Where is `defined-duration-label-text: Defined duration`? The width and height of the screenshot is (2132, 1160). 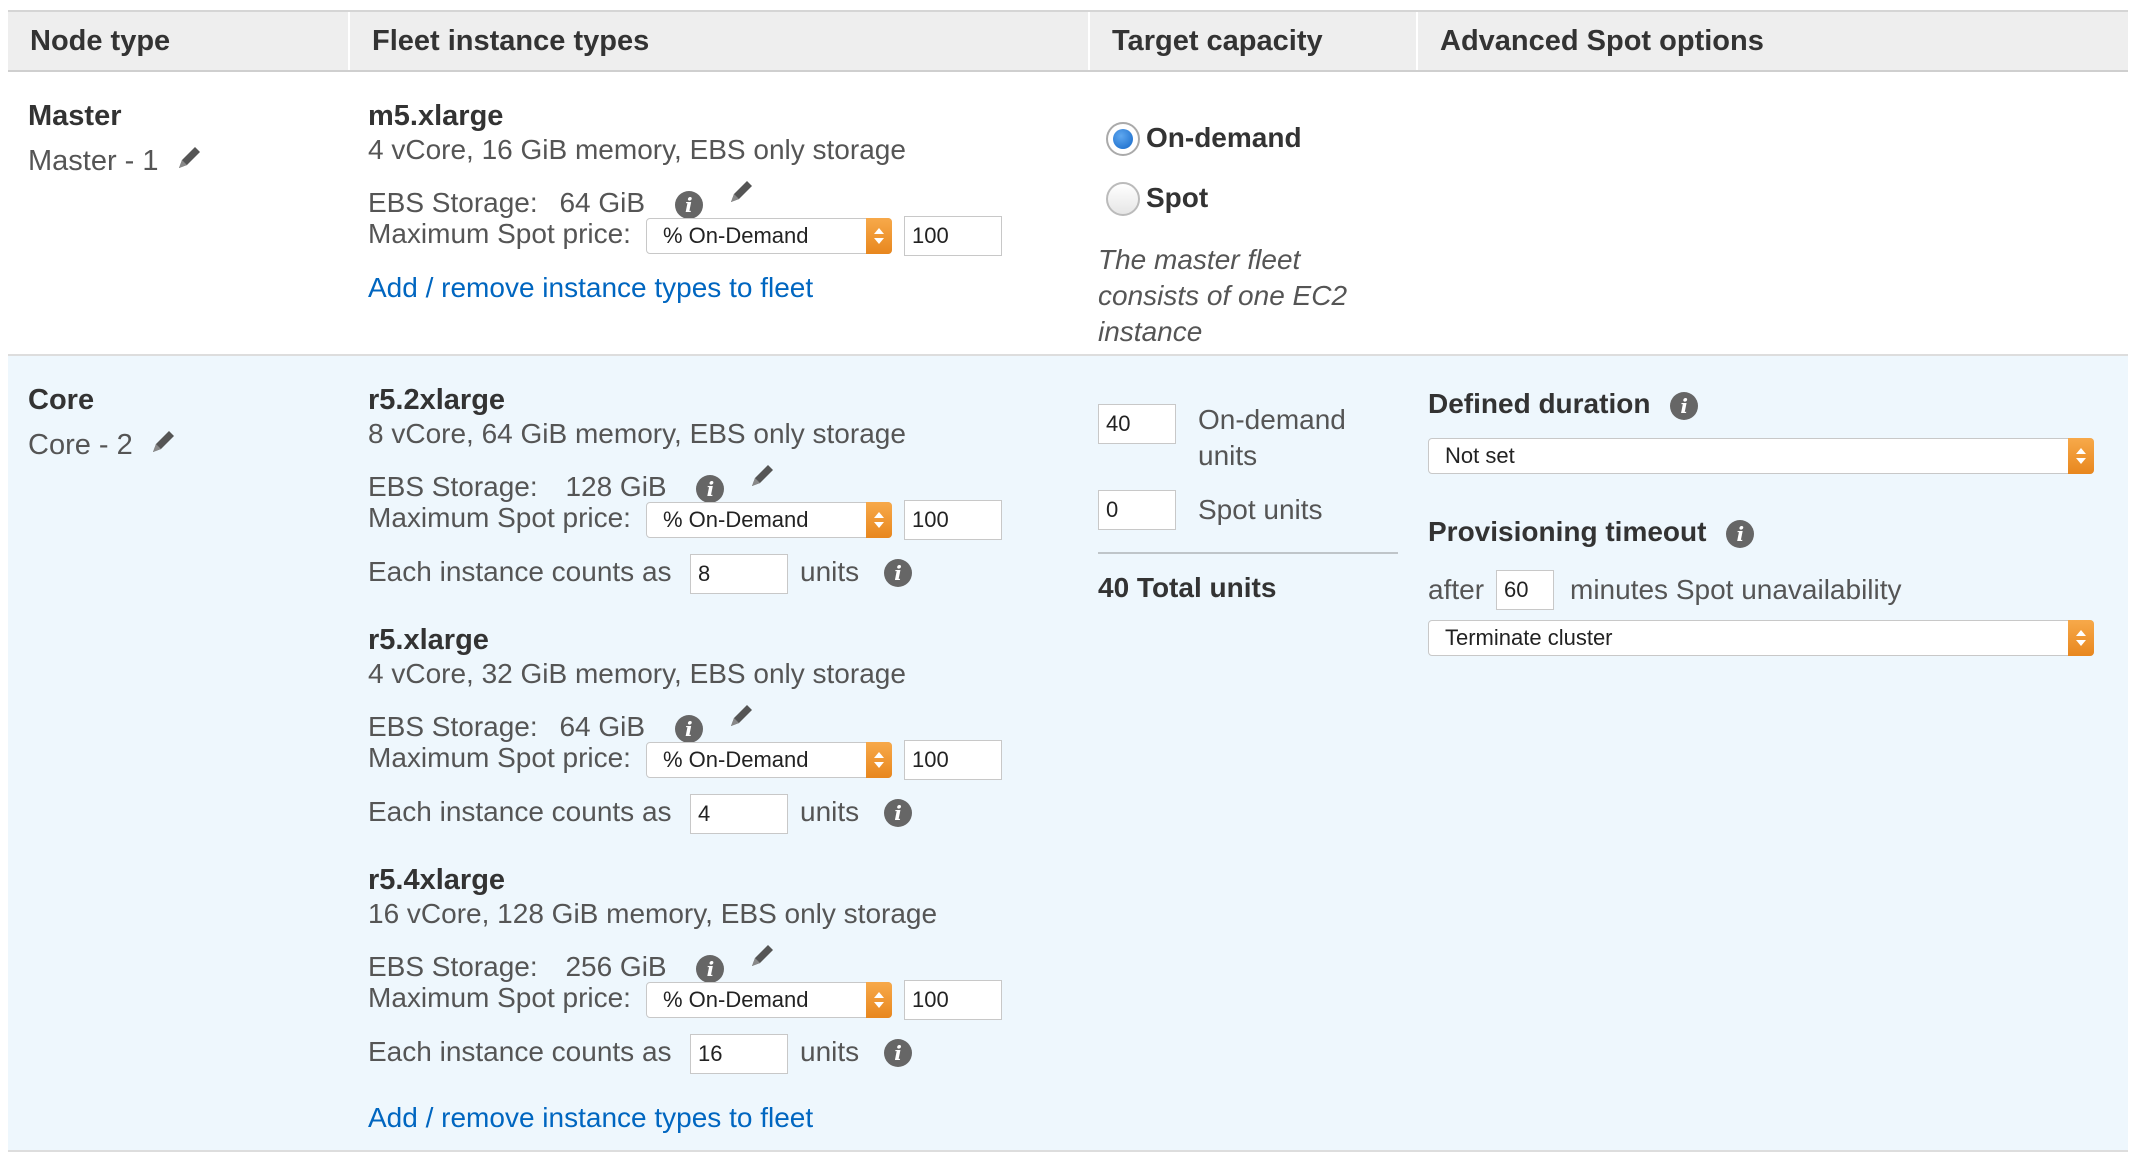 defined-duration-label-text: Defined duration is located at coordinates (1539, 403).